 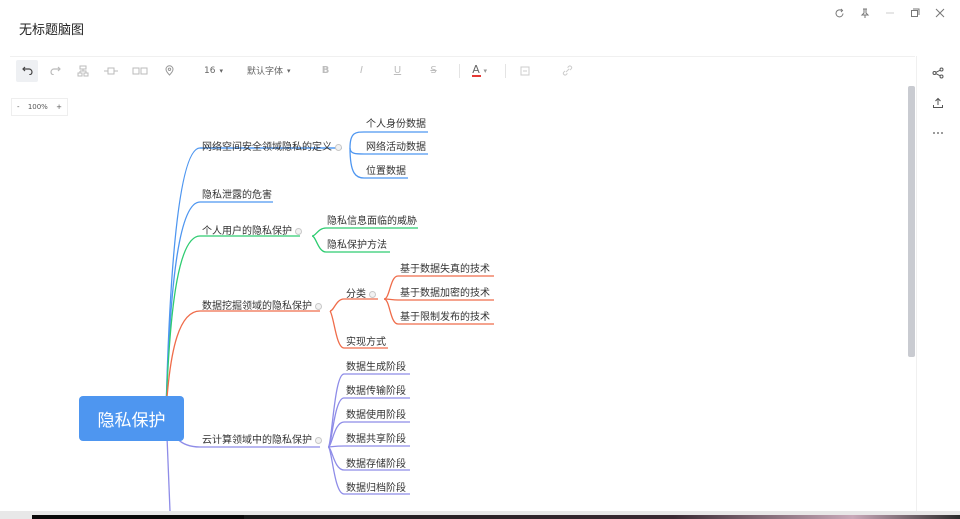 I want to click on subtopic-node: 数据归档阶段, so click(x=376, y=489).